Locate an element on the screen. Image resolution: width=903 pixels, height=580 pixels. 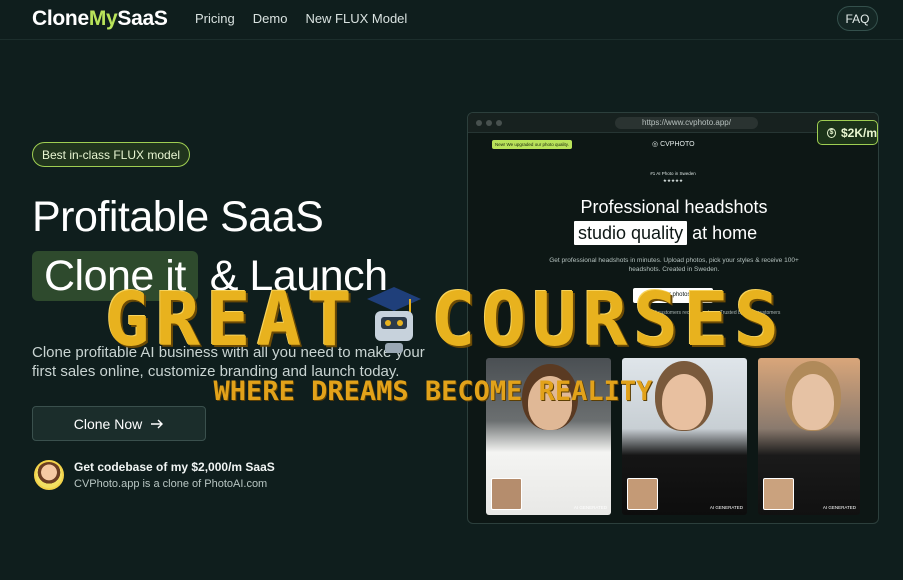
mockup-subtitle: studio quality at home is located at coordinates (665, 233).